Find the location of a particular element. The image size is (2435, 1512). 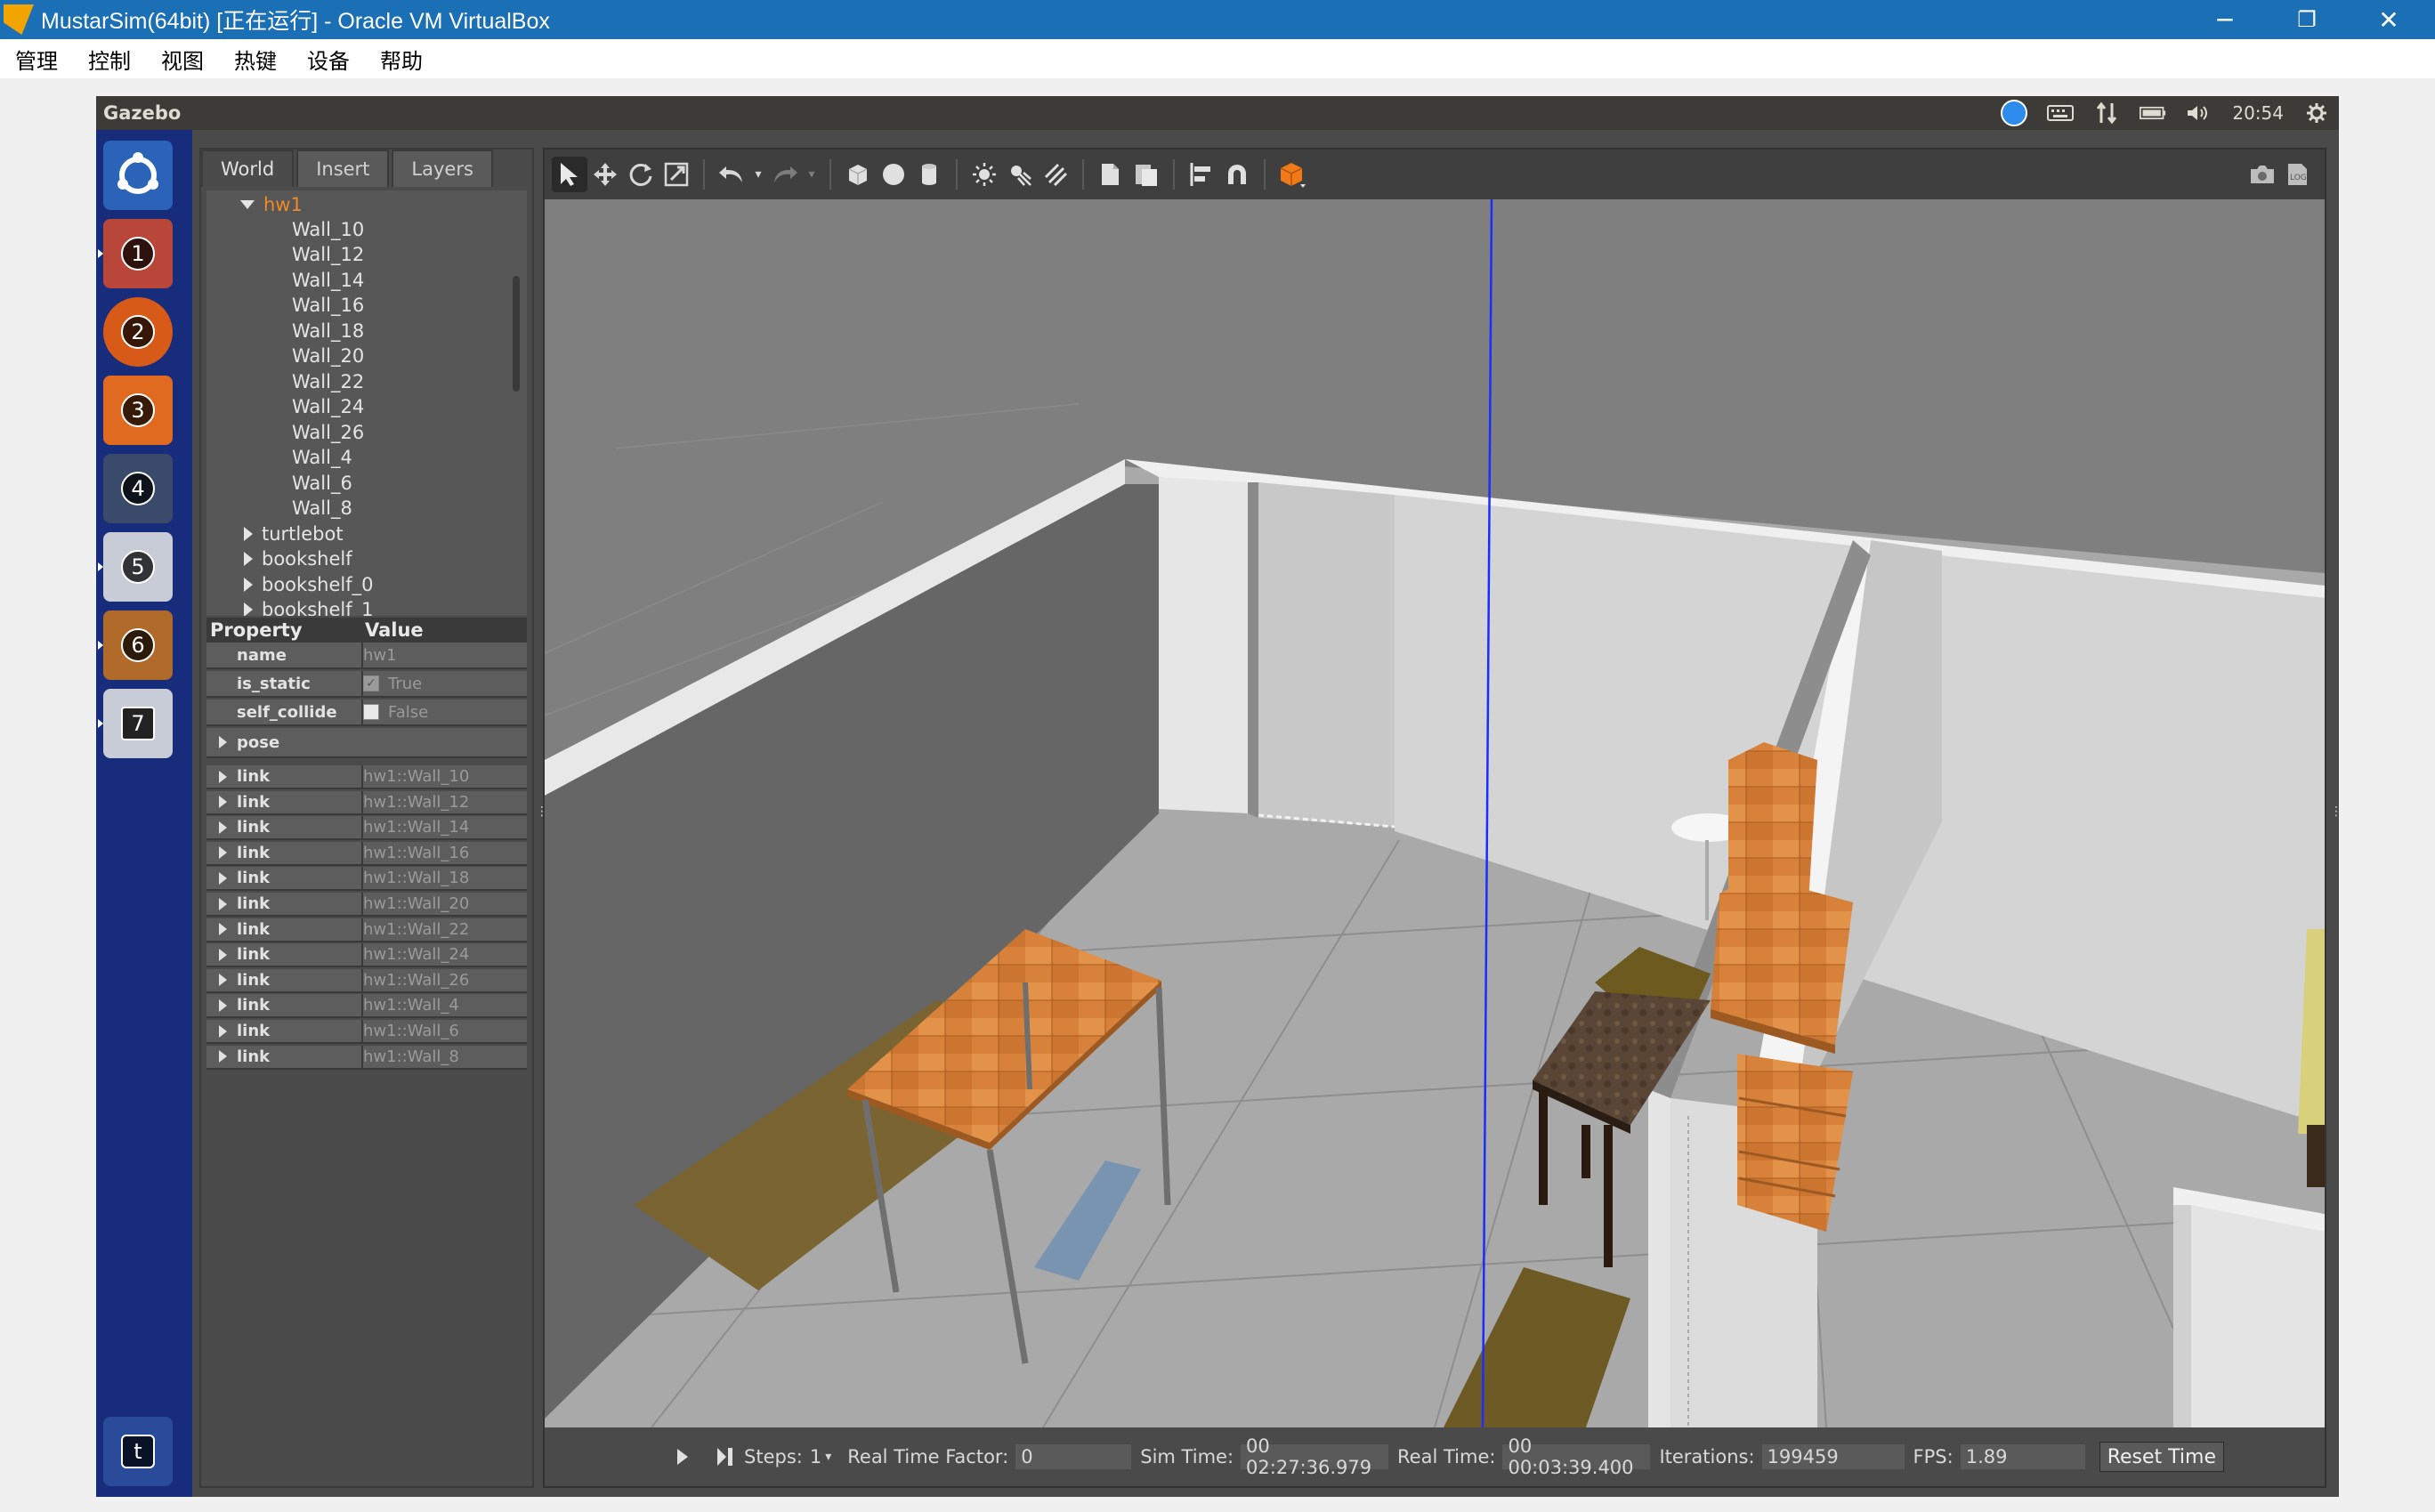

tab-world: World is located at coordinates (248, 168).